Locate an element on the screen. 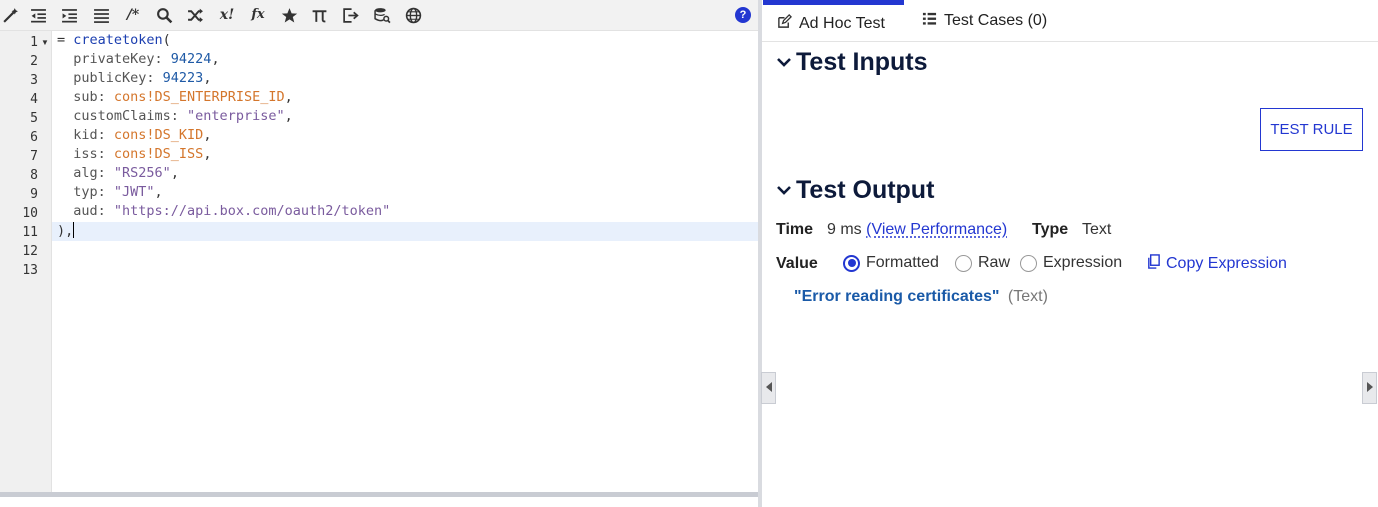  radio-expression: Expression is located at coordinates (1071, 263).